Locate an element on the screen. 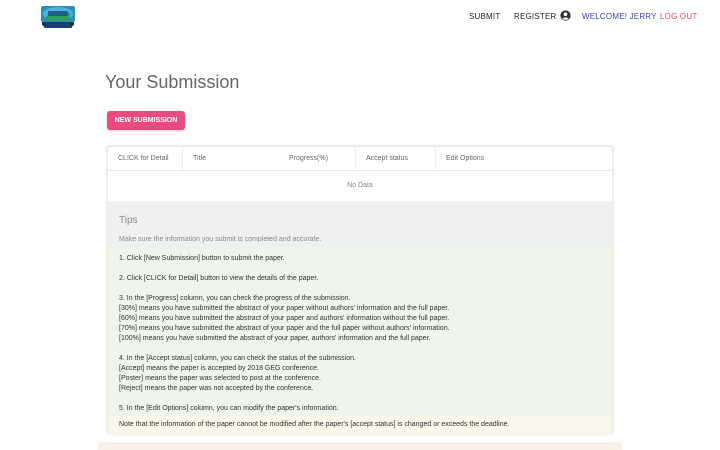  user-circle-icon is located at coordinates (565, 15).